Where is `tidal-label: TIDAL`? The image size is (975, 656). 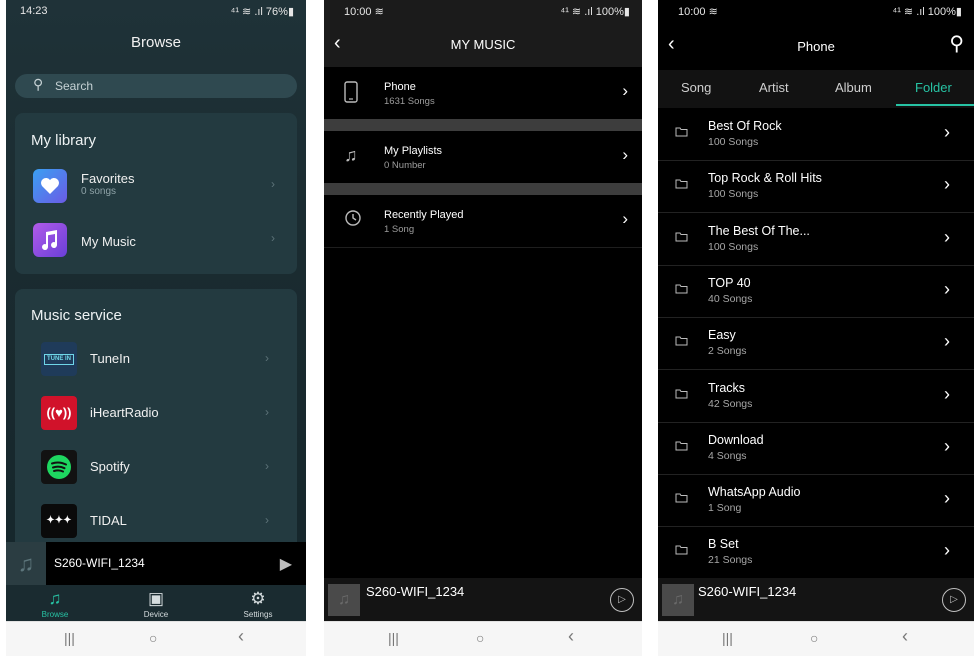 tidal-label: TIDAL is located at coordinates (108, 520).